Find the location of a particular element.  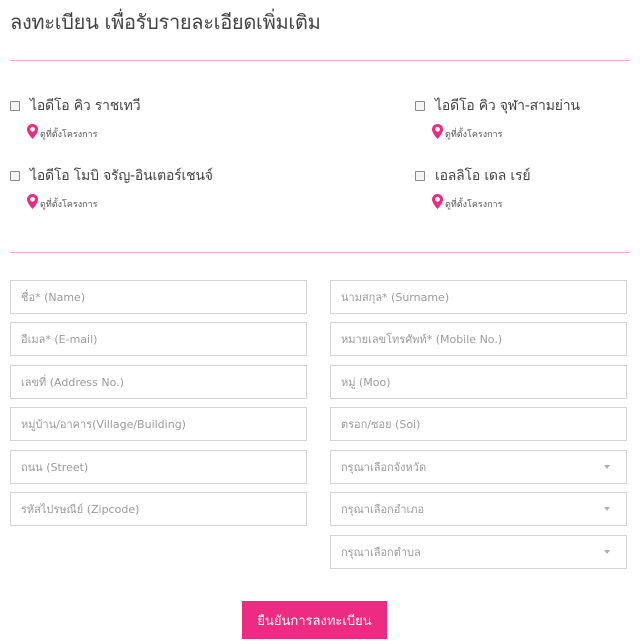

divider-top is located at coordinates (320, 60).